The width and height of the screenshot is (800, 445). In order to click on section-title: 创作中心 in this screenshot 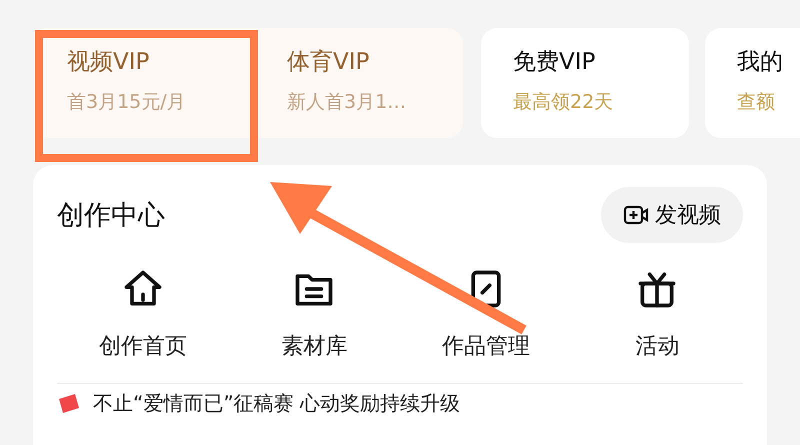, I will do `click(111, 216)`.